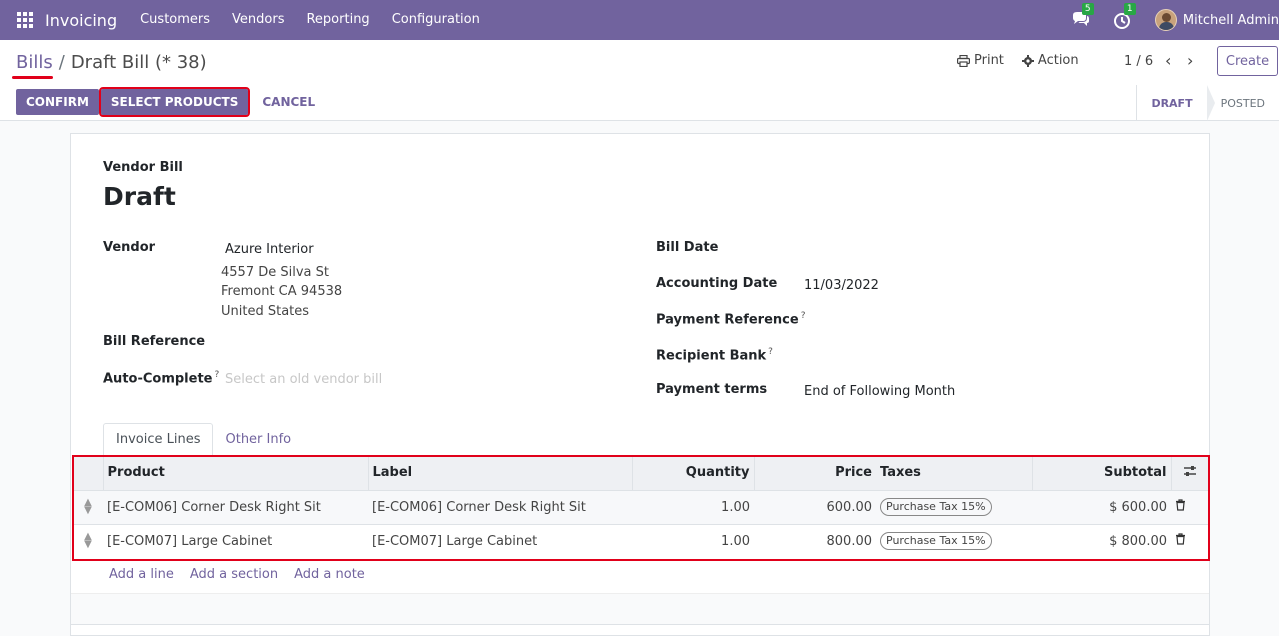 This screenshot has width=1279, height=636. What do you see at coordinates (143, 167) in the screenshot?
I see `document-kind: Vendor Bill` at bounding box center [143, 167].